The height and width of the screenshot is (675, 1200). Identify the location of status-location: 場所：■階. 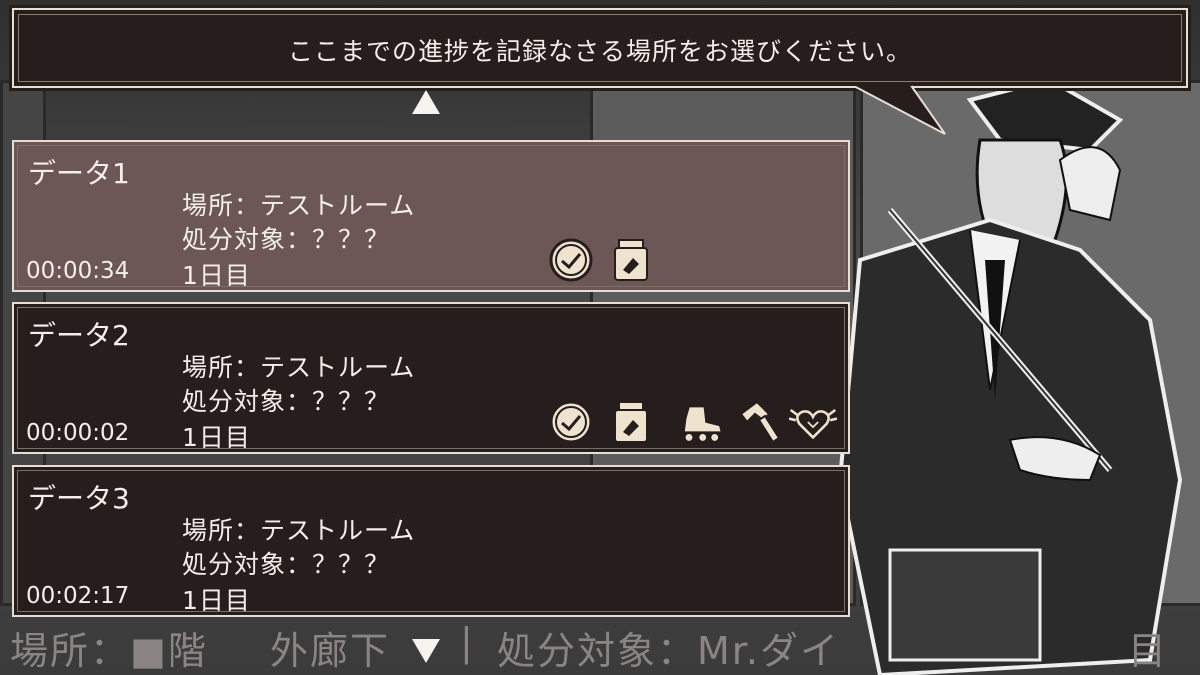
(109, 651).